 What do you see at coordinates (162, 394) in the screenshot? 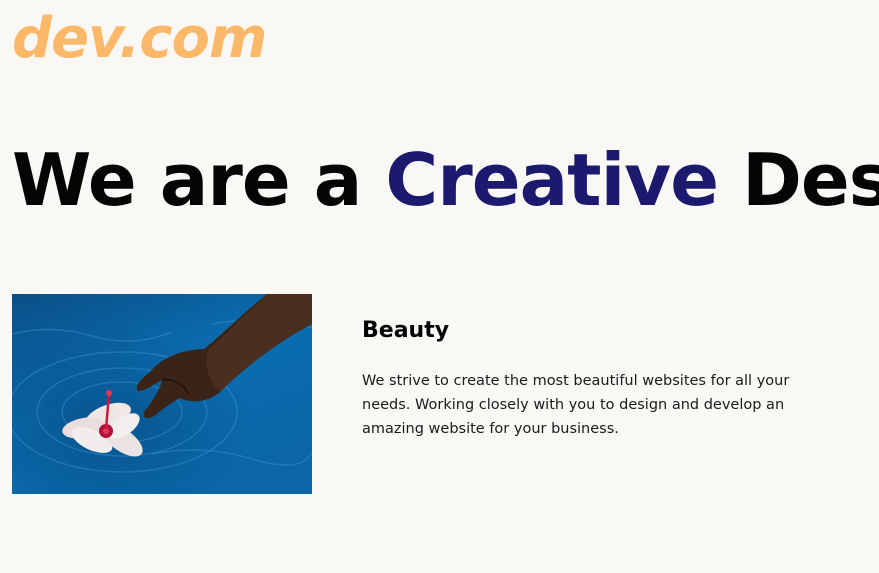
I see `feature-image` at bounding box center [162, 394].